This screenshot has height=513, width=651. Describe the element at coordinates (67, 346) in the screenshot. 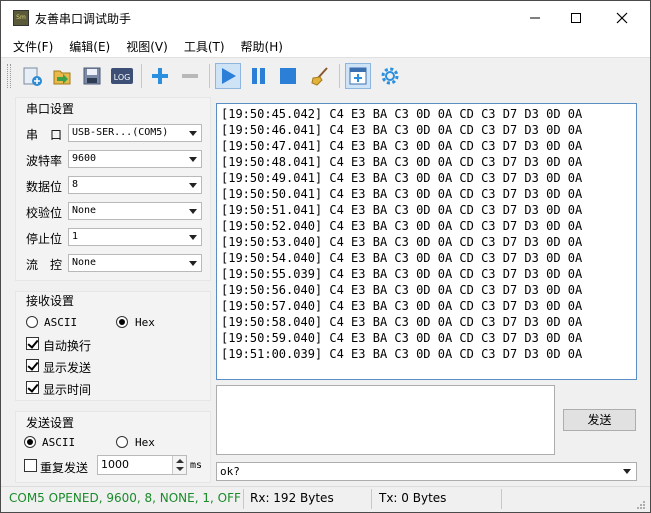

I see `auto-wrap-label: 自动换行` at that location.